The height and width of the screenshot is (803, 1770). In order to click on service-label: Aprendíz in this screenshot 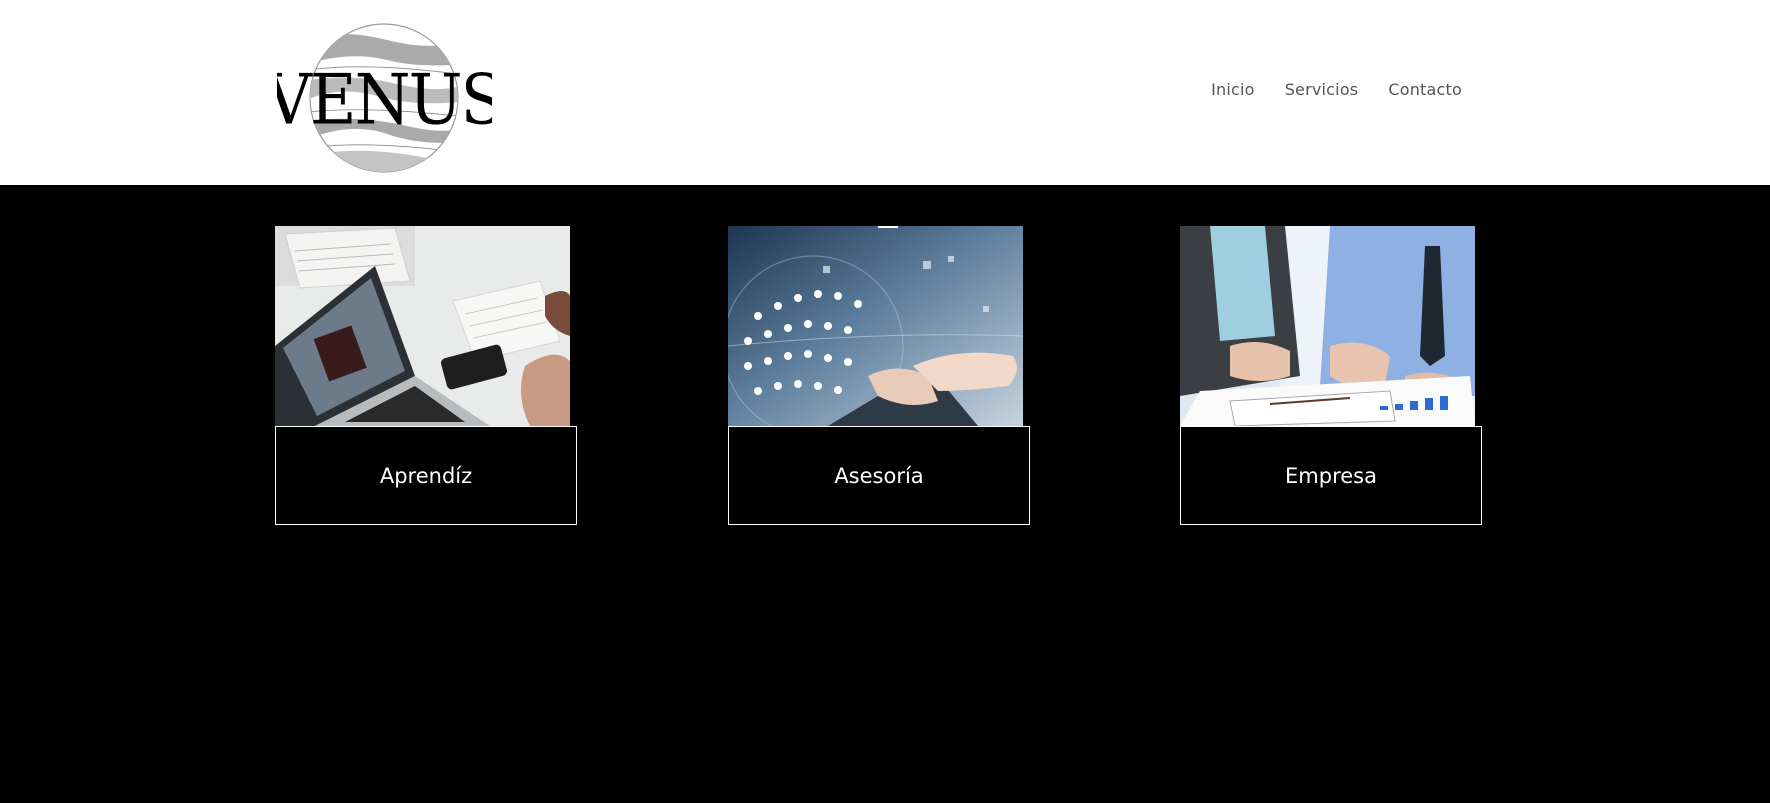, I will do `click(426, 475)`.